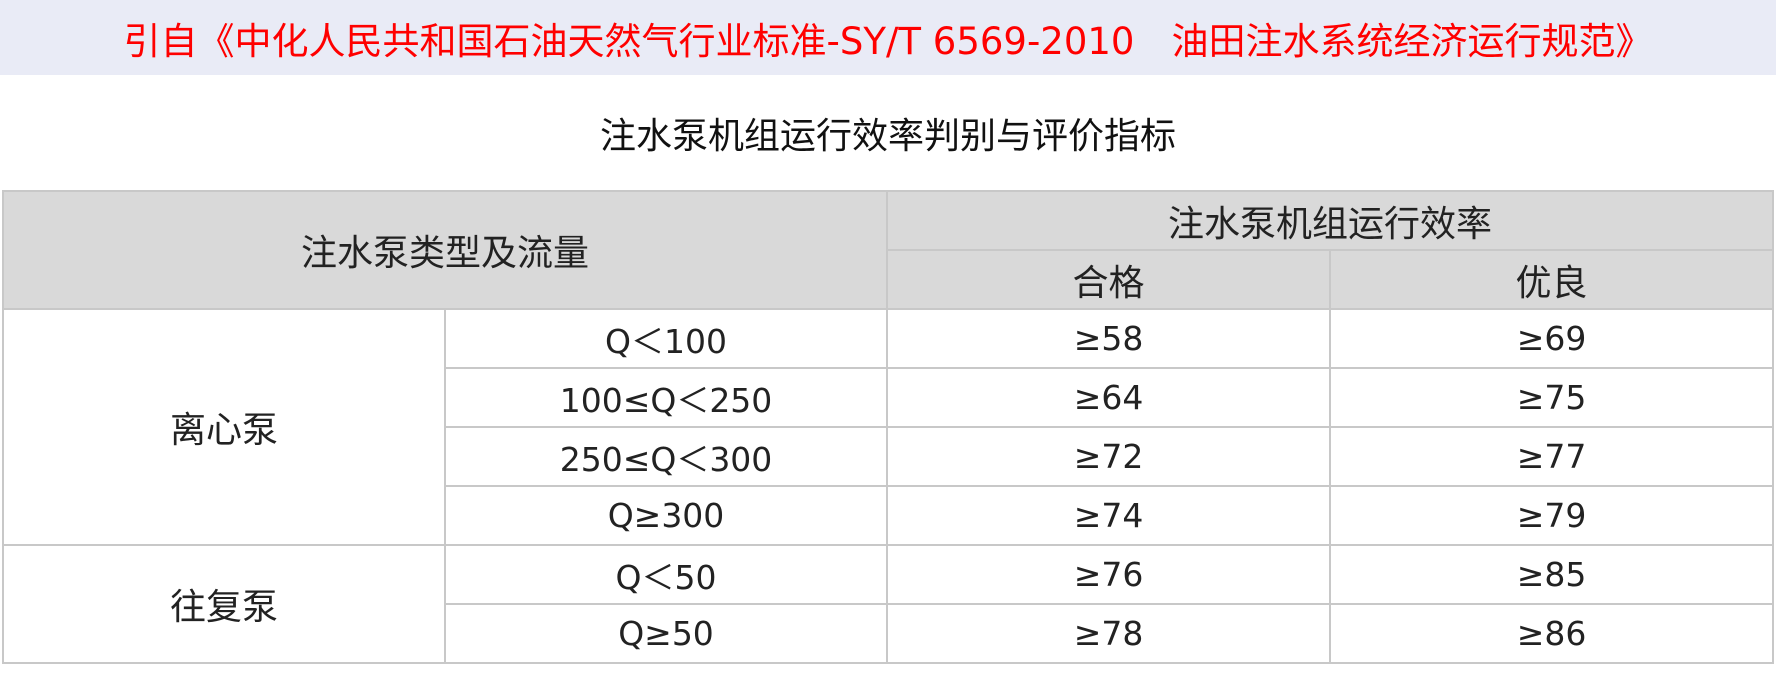  I want to click on qualified-cell: ≥72, so click(1109, 456).